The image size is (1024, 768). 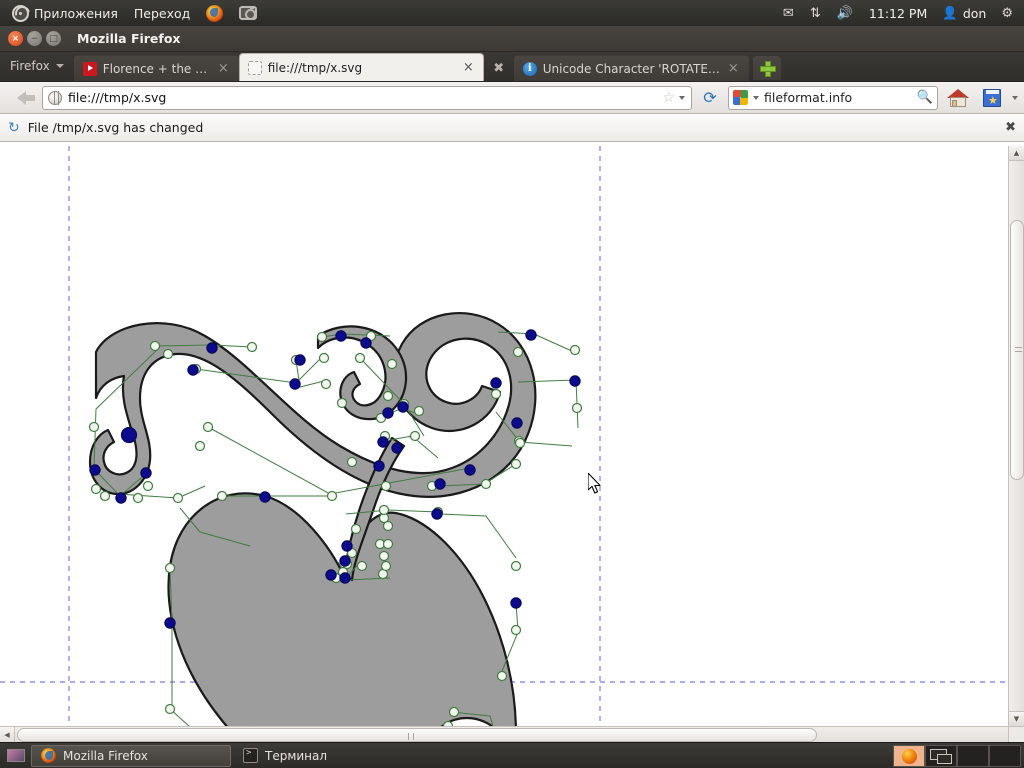 I want to click on reload-icon: ↻, so click(x=14, y=127).